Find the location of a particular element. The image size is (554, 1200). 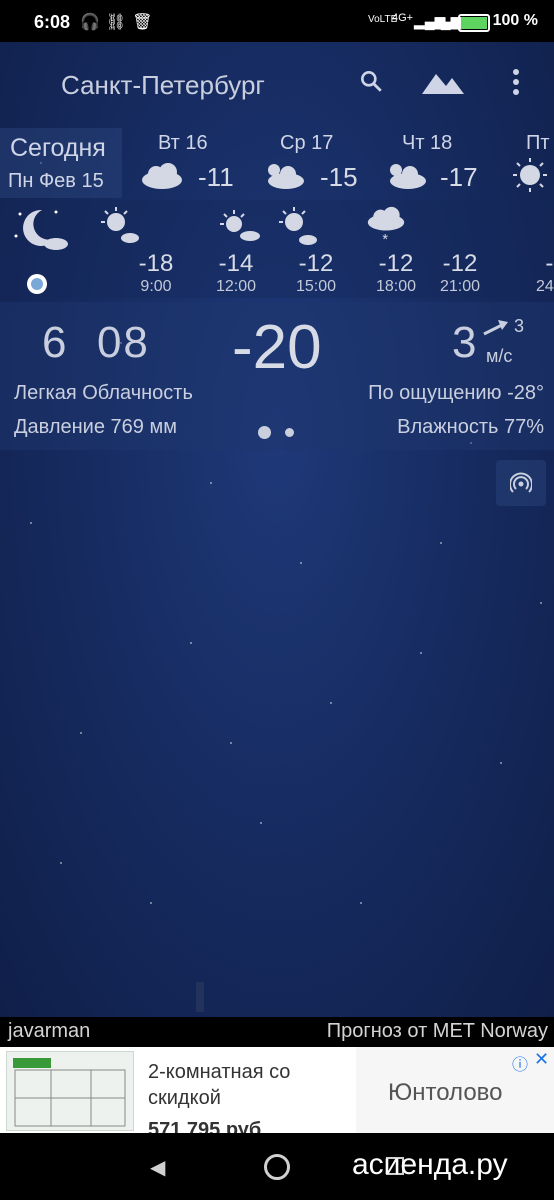

today-title: Сегодня is located at coordinates (58, 148).